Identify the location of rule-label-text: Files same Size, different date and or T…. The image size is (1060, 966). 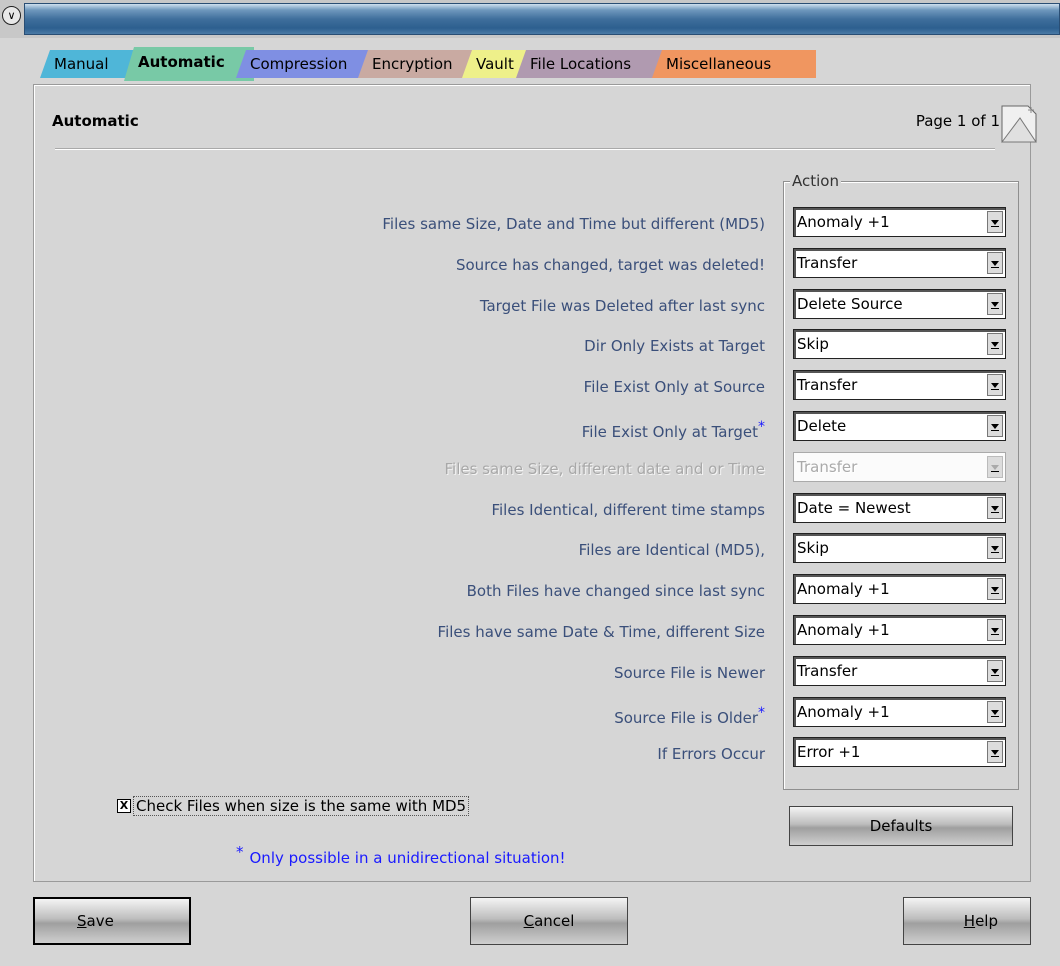
(604, 469).